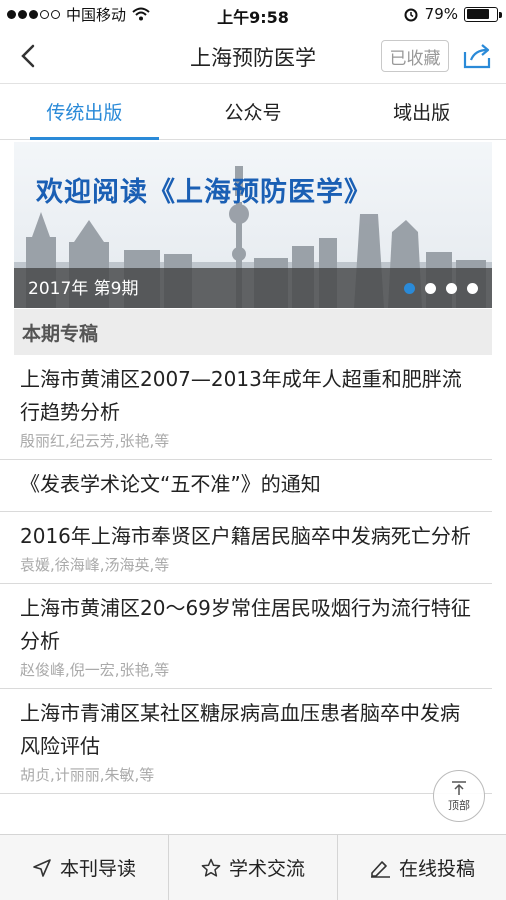 The height and width of the screenshot is (900, 506). Describe the element at coordinates (84, 112) in the screenshot. I see `tab-traditional-publishing: 传统出版` at that location.